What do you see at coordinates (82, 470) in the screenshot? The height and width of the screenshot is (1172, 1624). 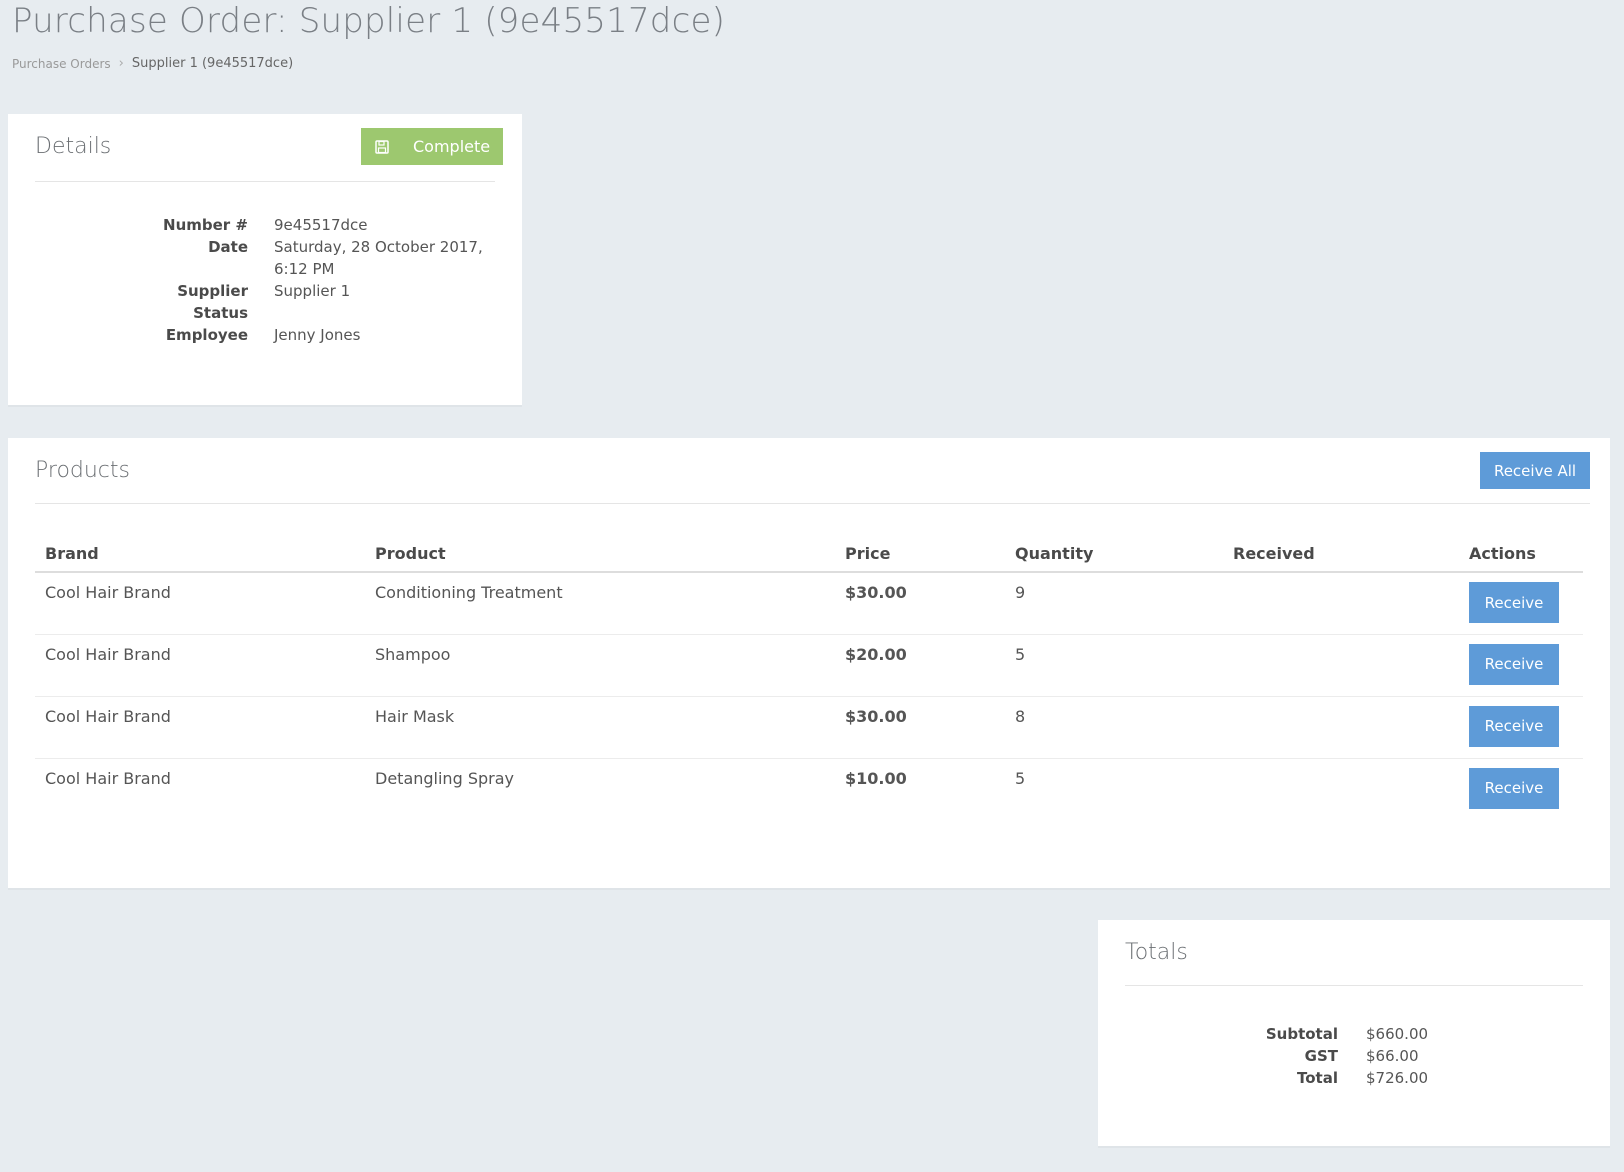 I see `products-title: Products` at bounding box center [82, 470].